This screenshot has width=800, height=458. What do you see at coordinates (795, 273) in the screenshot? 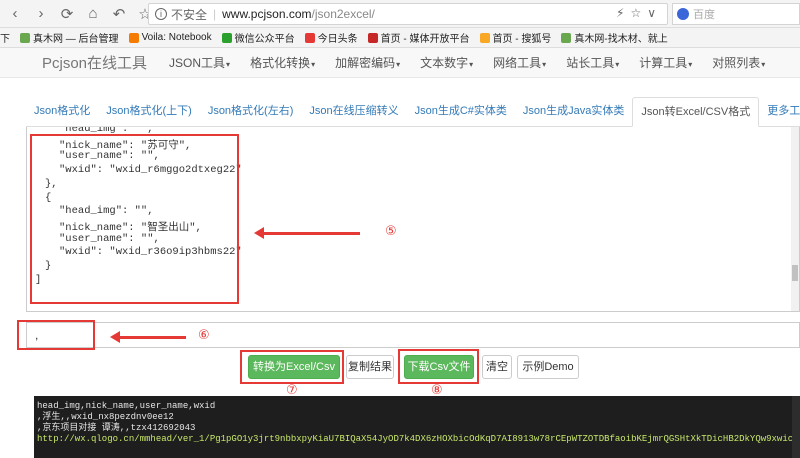
I see `json-scrollbar-thumb` at bounding box center [795, 273].